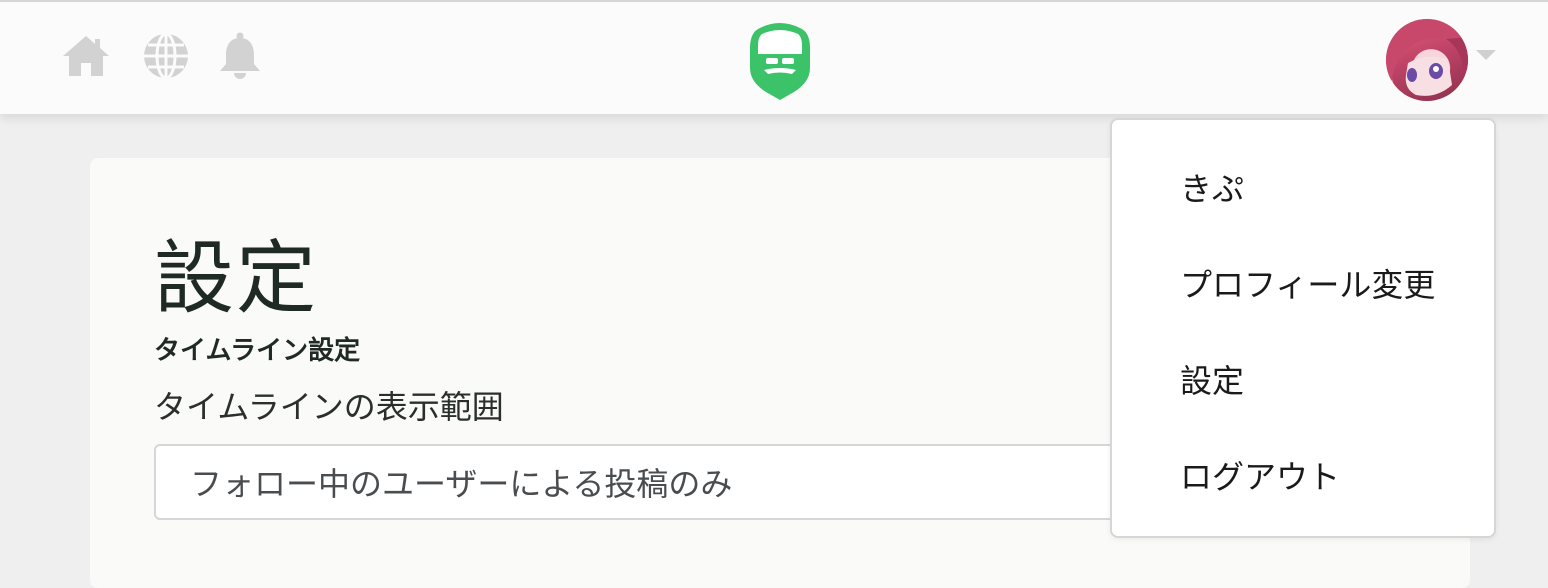 This screenshot has height=588, width=1548. What do you see at coordinates (257, 351) in the screenshot?
I see `section-heading: タイムライン設定` at bounding box center [257, 351].